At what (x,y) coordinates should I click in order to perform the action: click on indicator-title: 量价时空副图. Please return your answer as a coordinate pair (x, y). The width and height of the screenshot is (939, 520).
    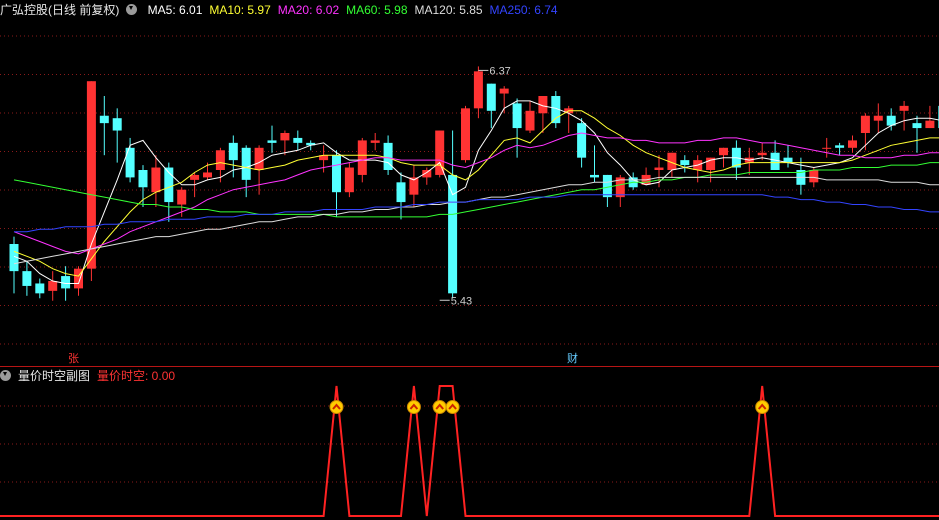
    Looking at the image, I should click on (54, 376).